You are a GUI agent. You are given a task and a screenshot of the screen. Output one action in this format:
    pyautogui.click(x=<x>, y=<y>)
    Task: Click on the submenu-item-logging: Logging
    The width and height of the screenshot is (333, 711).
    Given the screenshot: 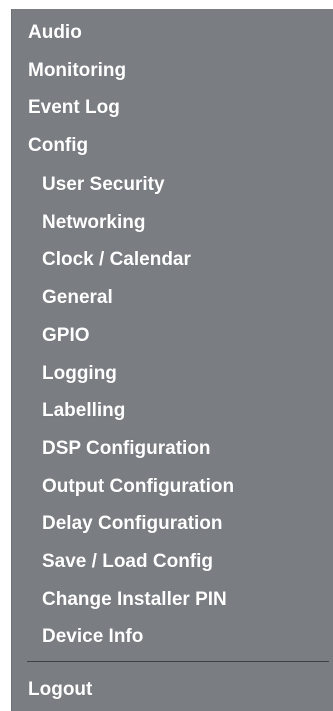 What is the action you would take?
    pyautogui.click(x=79, y=374)
    